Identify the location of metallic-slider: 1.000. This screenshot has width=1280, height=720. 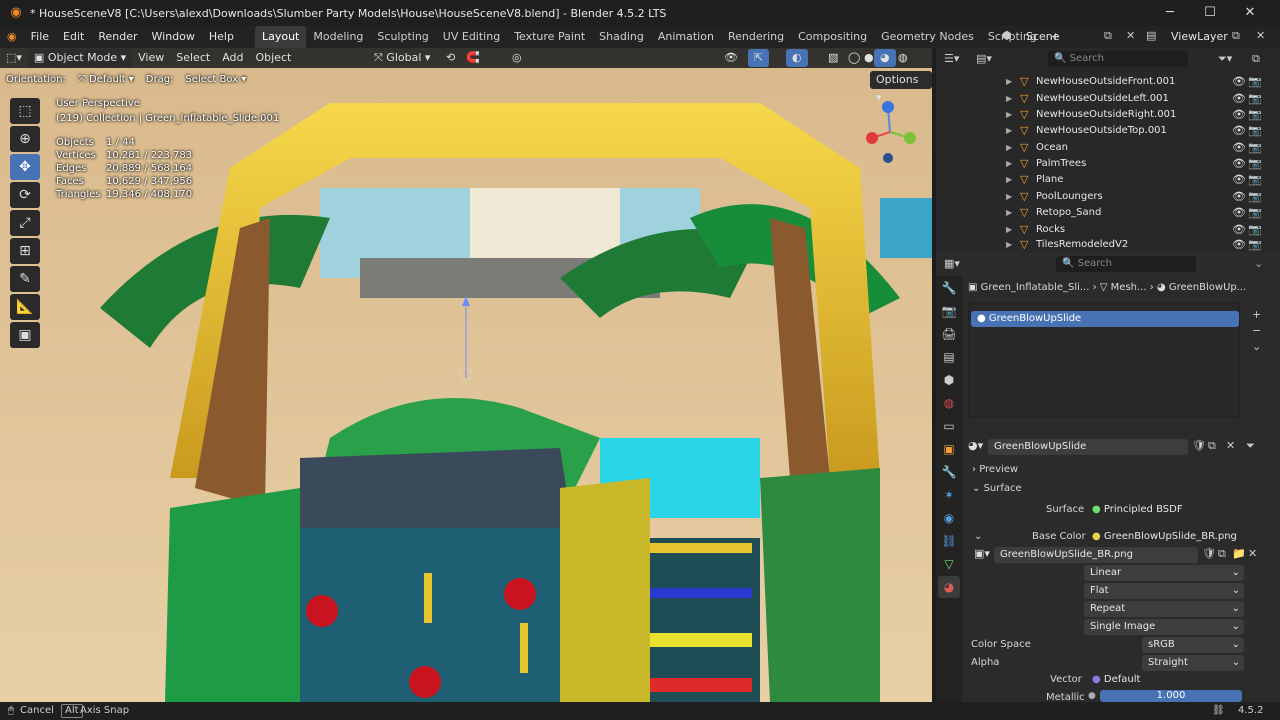
(1171, 696).